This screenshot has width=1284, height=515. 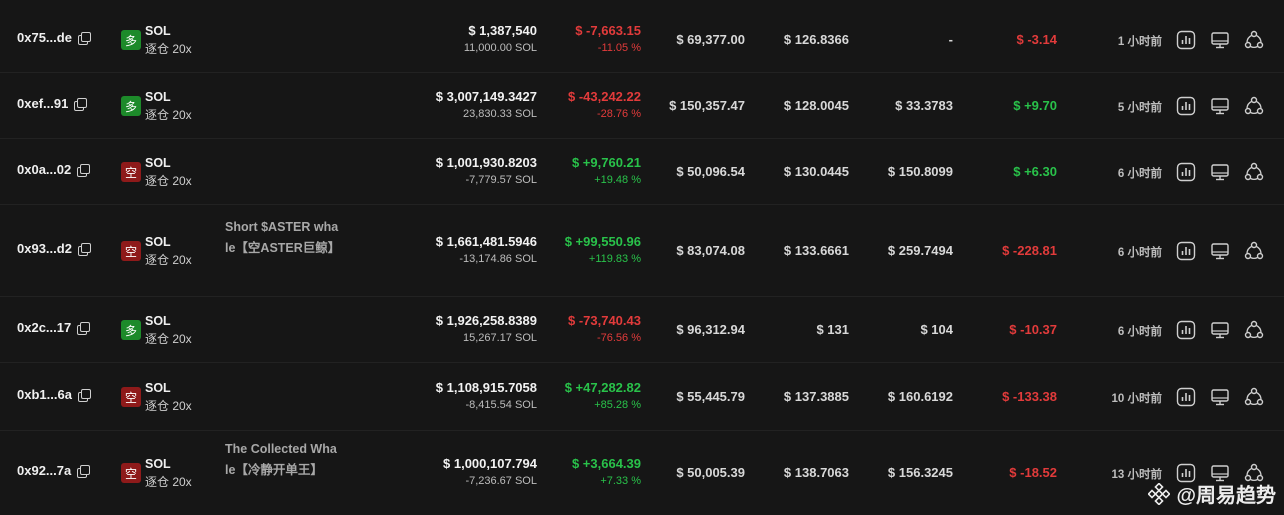 What do you see at coordinates (606, 463) in the screenshot?
I see `pnl-value: $ +3,664.39` at bounding box center [606, 463].